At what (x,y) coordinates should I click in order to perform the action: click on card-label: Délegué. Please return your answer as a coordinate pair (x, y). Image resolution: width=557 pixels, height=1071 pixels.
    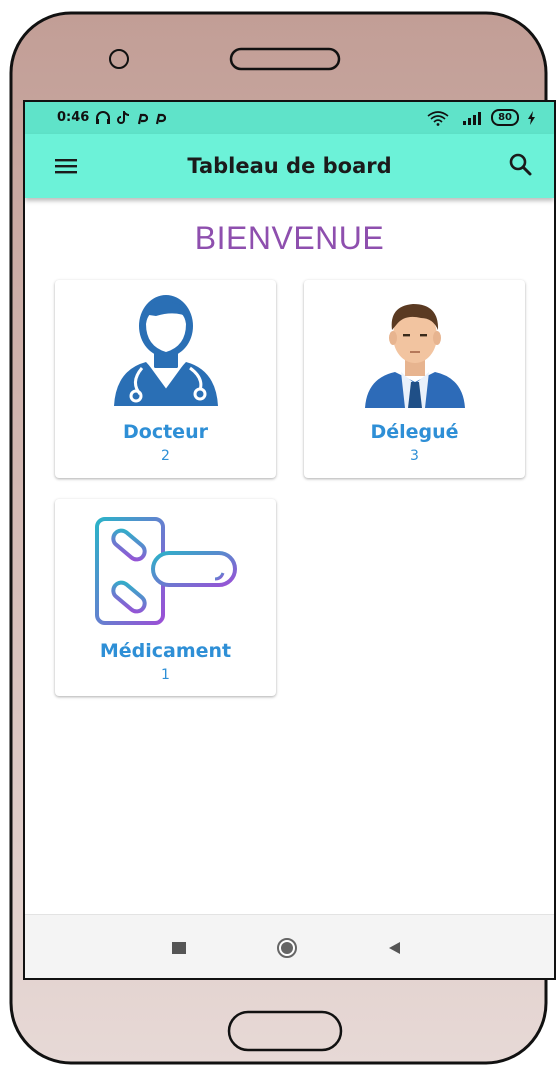
    Looking at the image, I should click on (414, 432).